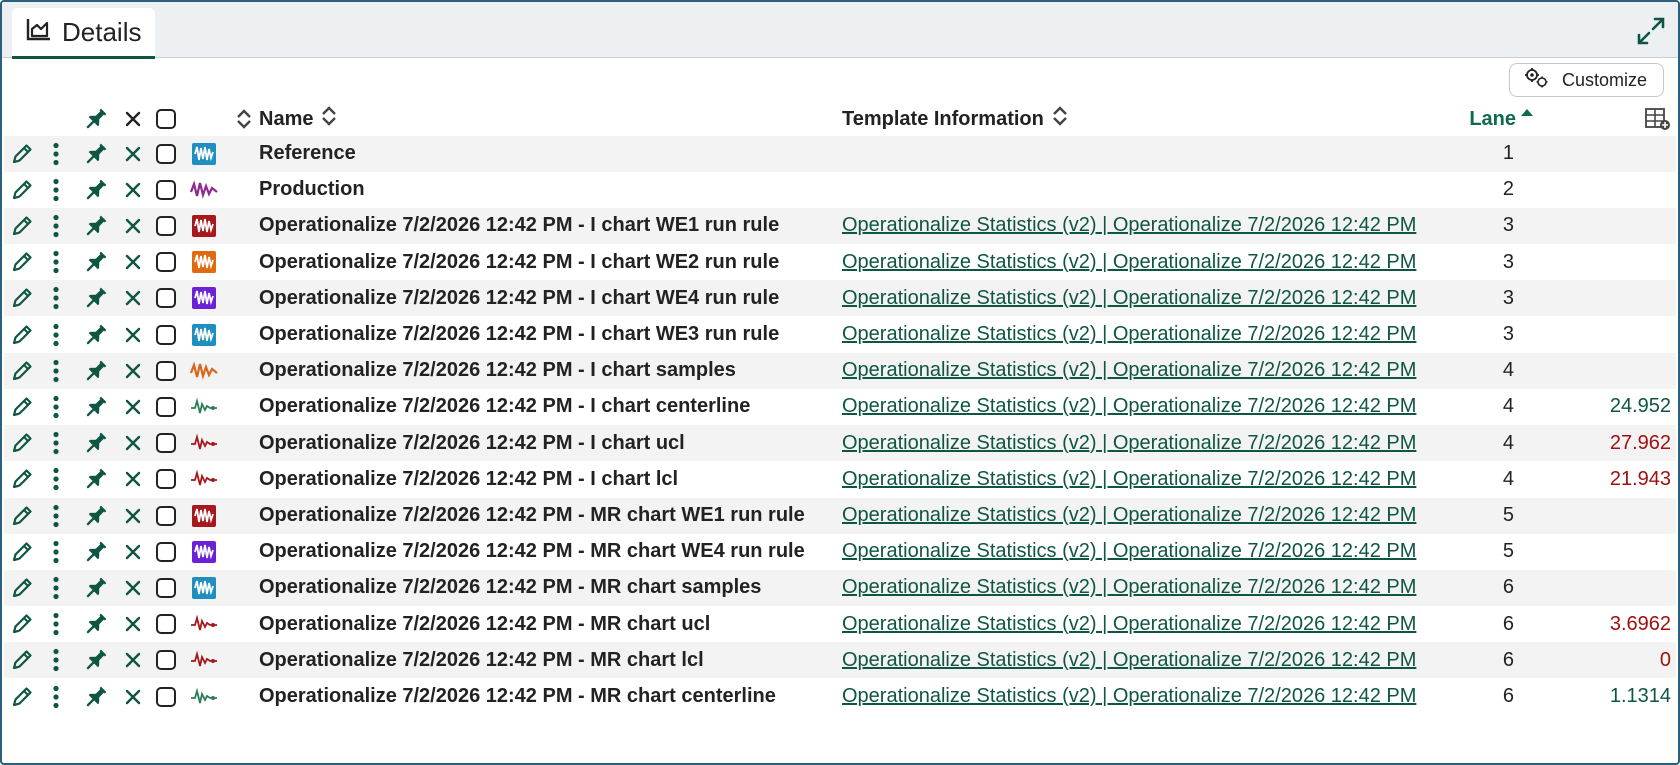 This screenshot has height=765, width=1680. What do you see at coordinates (1586, 80) in the screenshot?
I see `customize-button: Customize` at bounding box center [1586, 80].